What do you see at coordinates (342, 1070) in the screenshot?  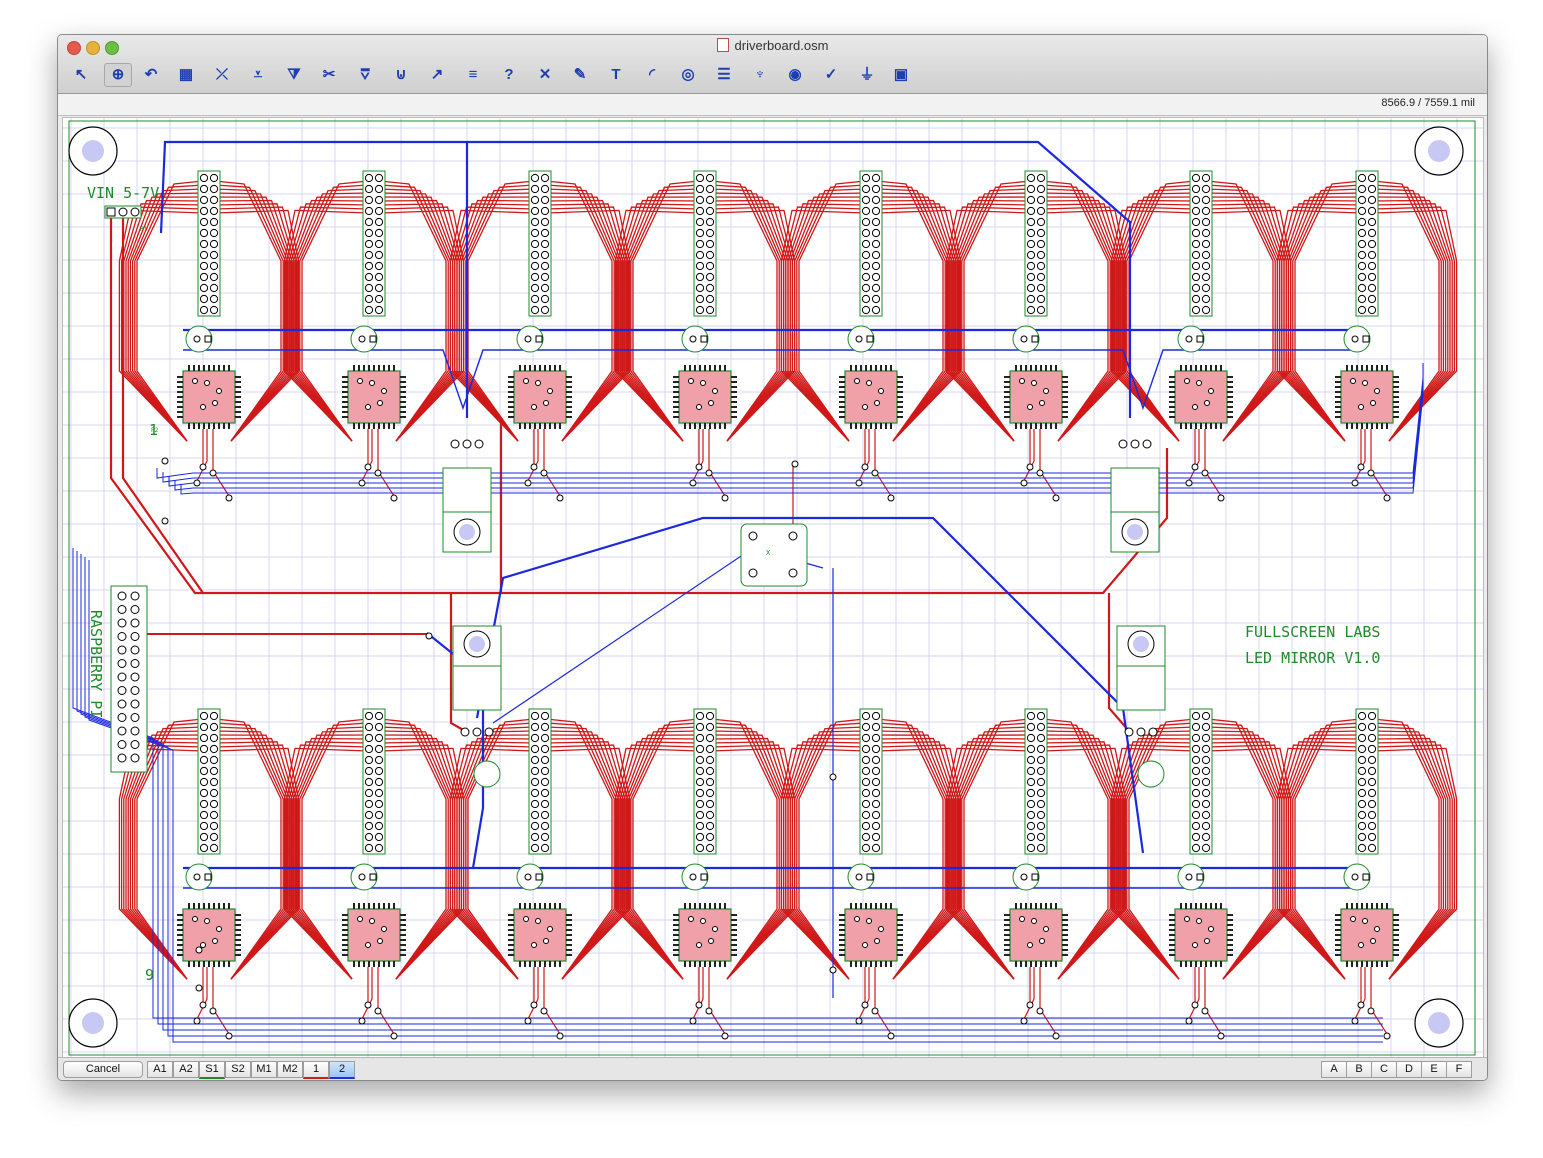 I see `layer-button-2: 2` at bounding box center [342, 1070].